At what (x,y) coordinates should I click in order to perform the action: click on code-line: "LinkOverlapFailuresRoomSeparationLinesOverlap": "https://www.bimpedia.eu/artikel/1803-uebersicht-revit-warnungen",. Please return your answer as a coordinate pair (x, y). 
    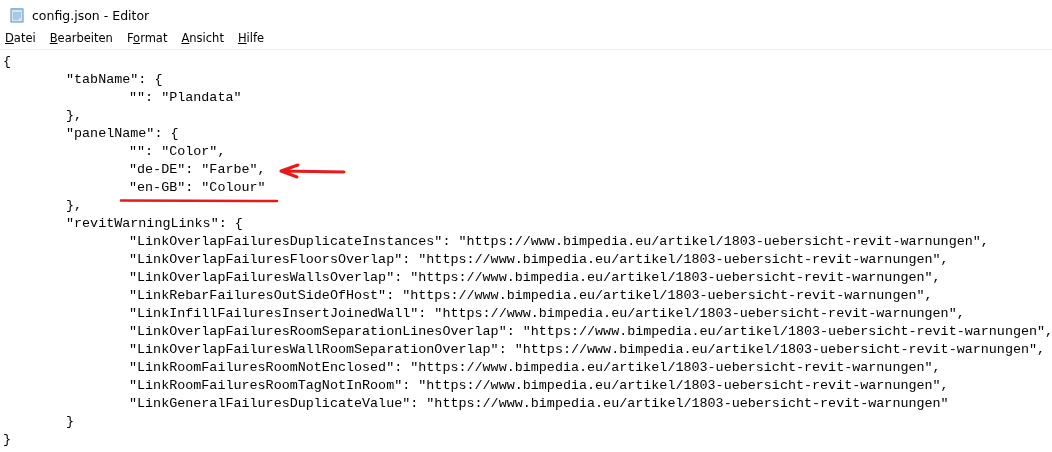
    Looking at the image, I should click on (590, 332).